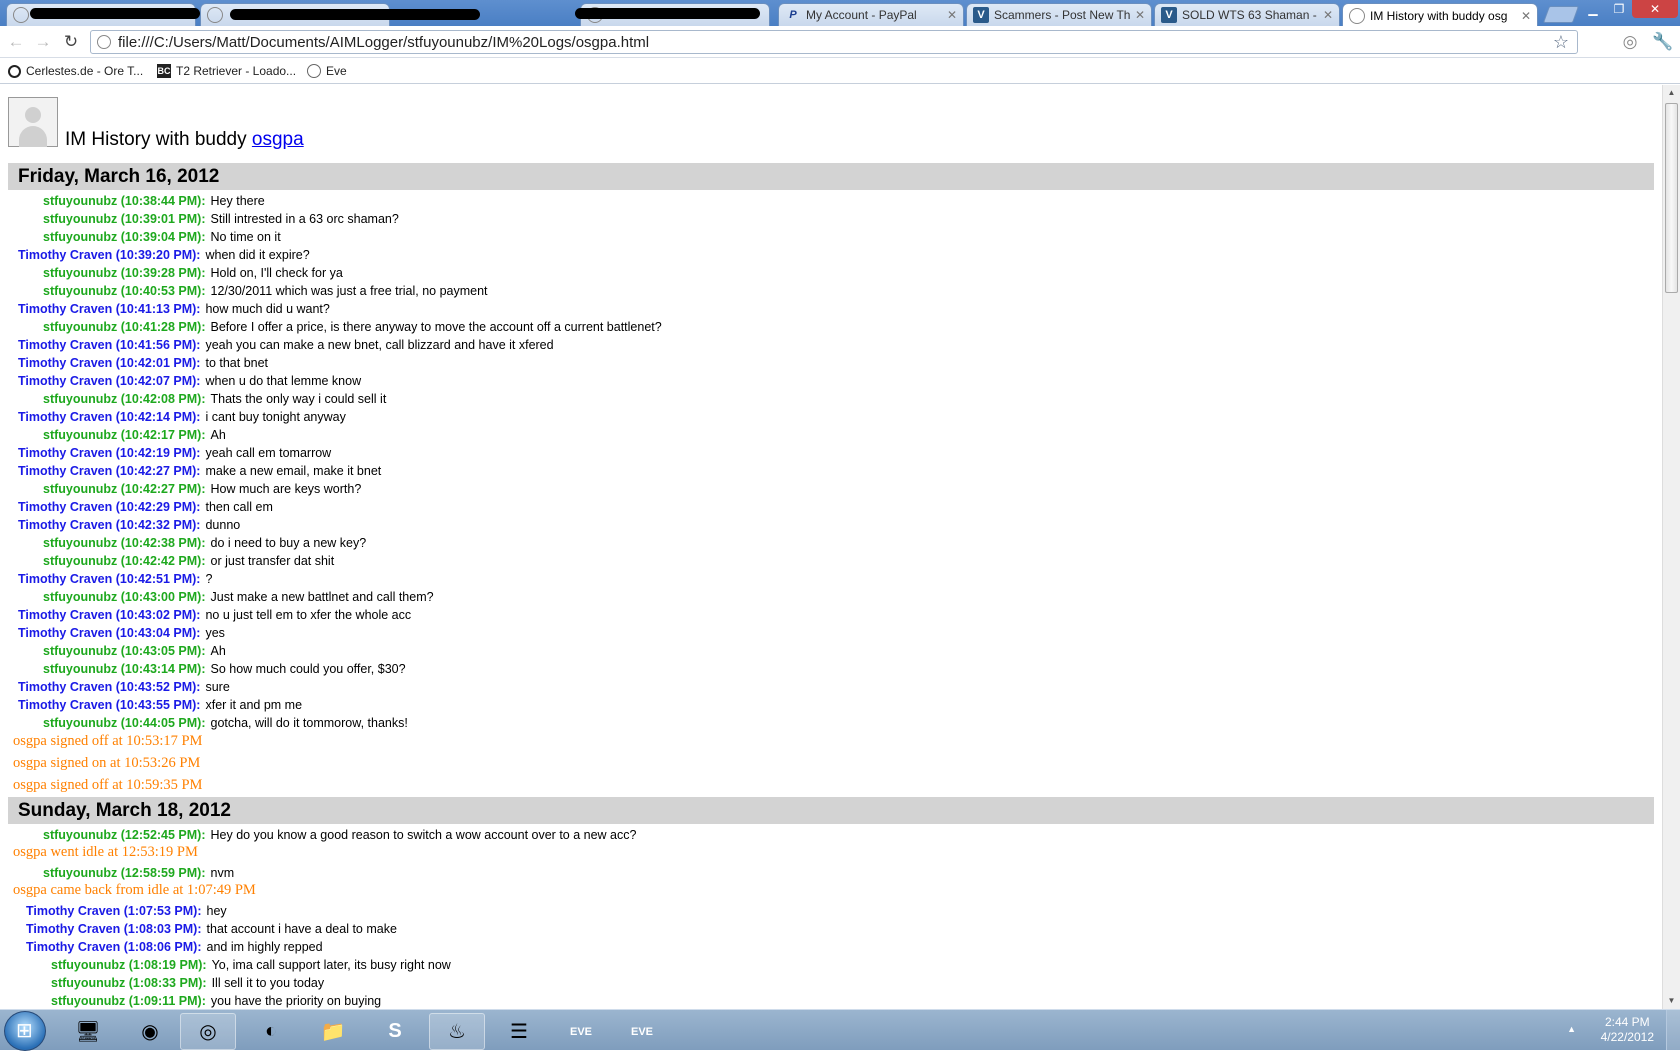 This screenshot has height=1051, width=1680. Describe the element at coordinates (1662, 42) in the screenshot. I see `wrench-icon: 🔧` at that location.